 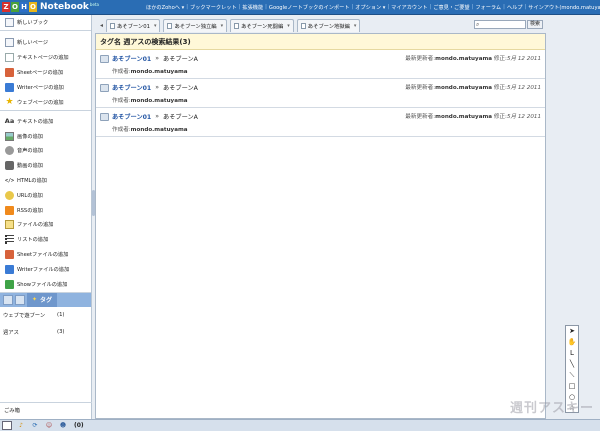 I want to click on tab-label: あそブーン01, so click(x=133, y=27).